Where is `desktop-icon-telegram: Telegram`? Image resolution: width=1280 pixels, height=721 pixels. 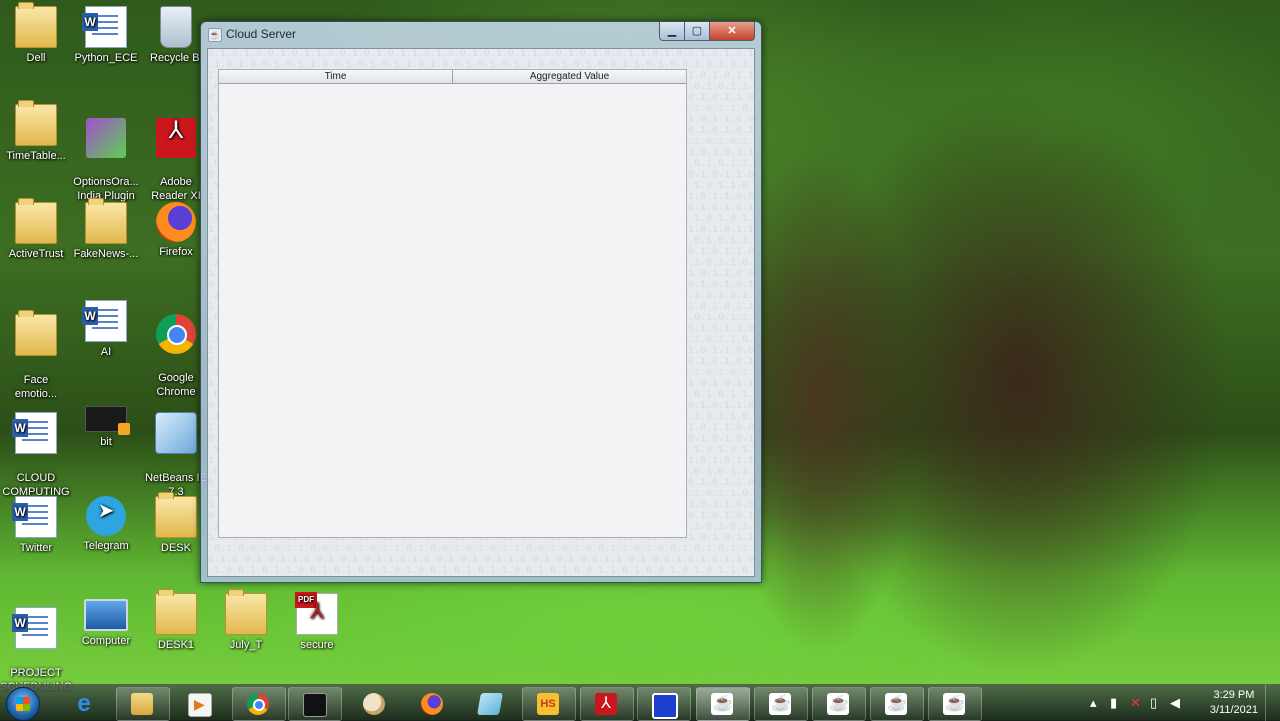
desktop-icon-telegram: Telegram is located at coordinates (106, 524).